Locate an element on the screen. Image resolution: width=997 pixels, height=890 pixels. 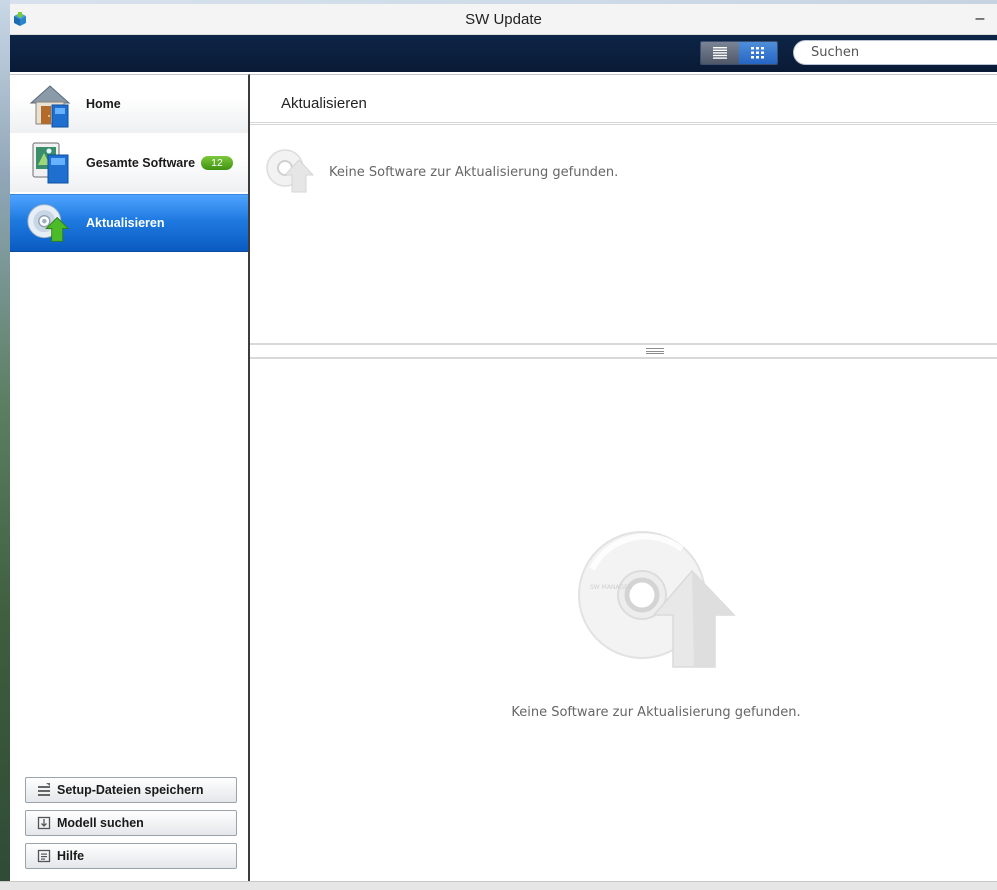
list-view-button is located at coordinates (720, 53).